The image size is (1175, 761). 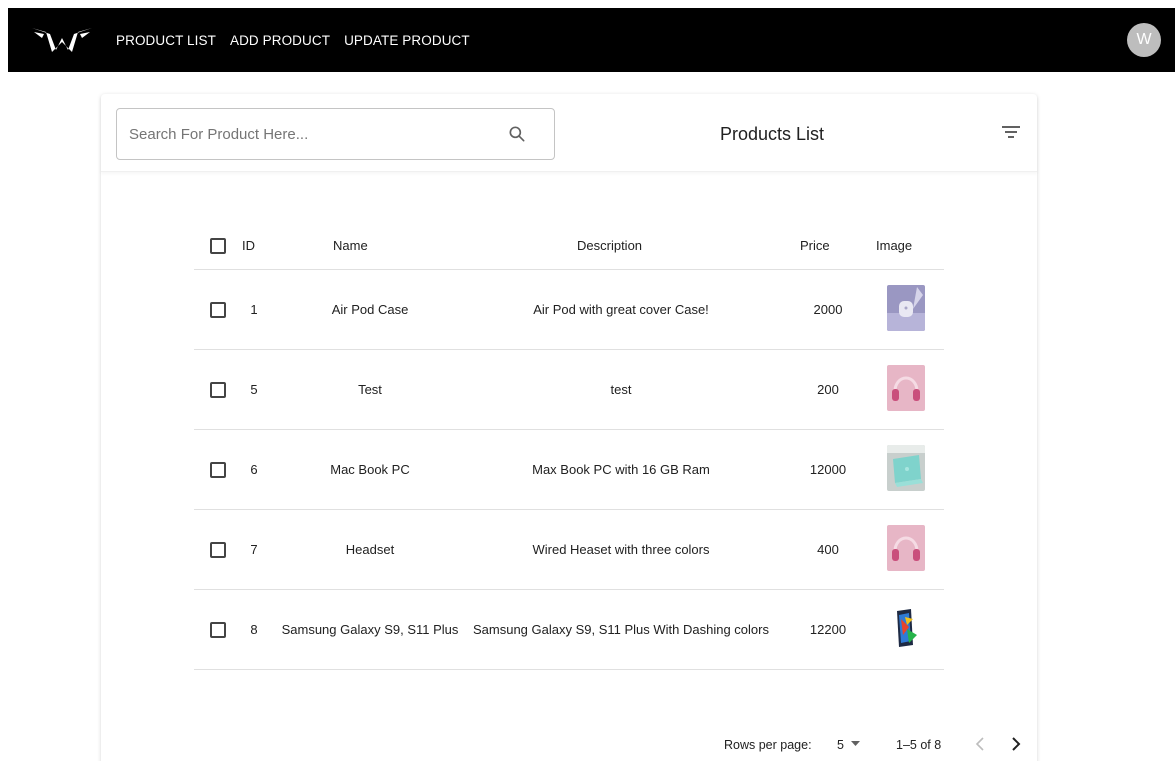 What do you see at coordinates (828, 549) in the screenshot?
I see `row-price: 400` at bounding box center [828, 549].